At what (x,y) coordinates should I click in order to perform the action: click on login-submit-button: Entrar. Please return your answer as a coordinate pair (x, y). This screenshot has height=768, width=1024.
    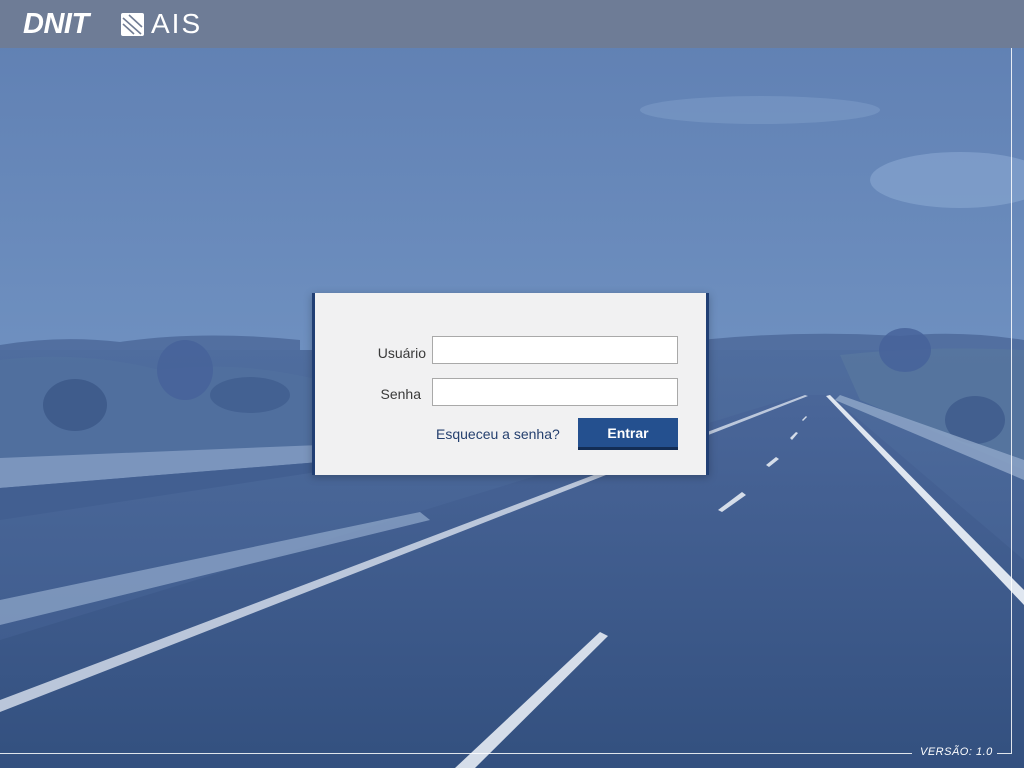
    Looking at the image, I should click on (628, 434).